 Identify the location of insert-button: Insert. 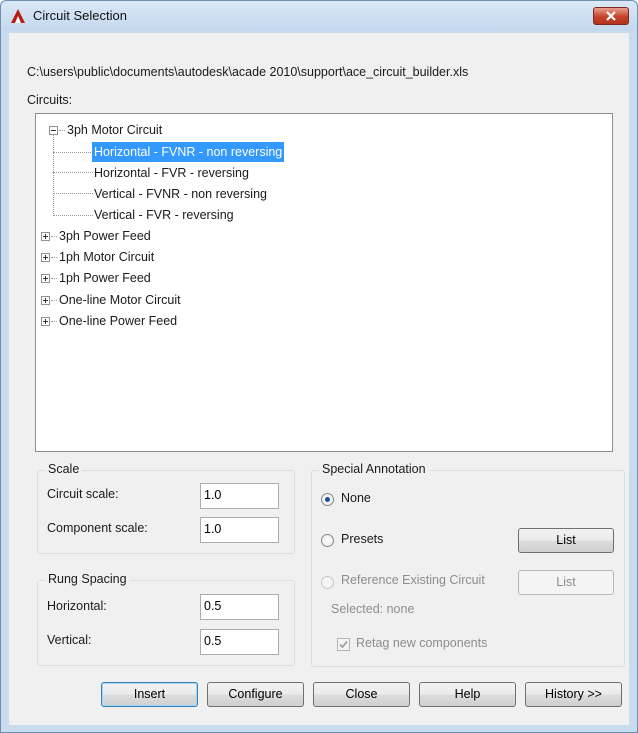
(149, 694).